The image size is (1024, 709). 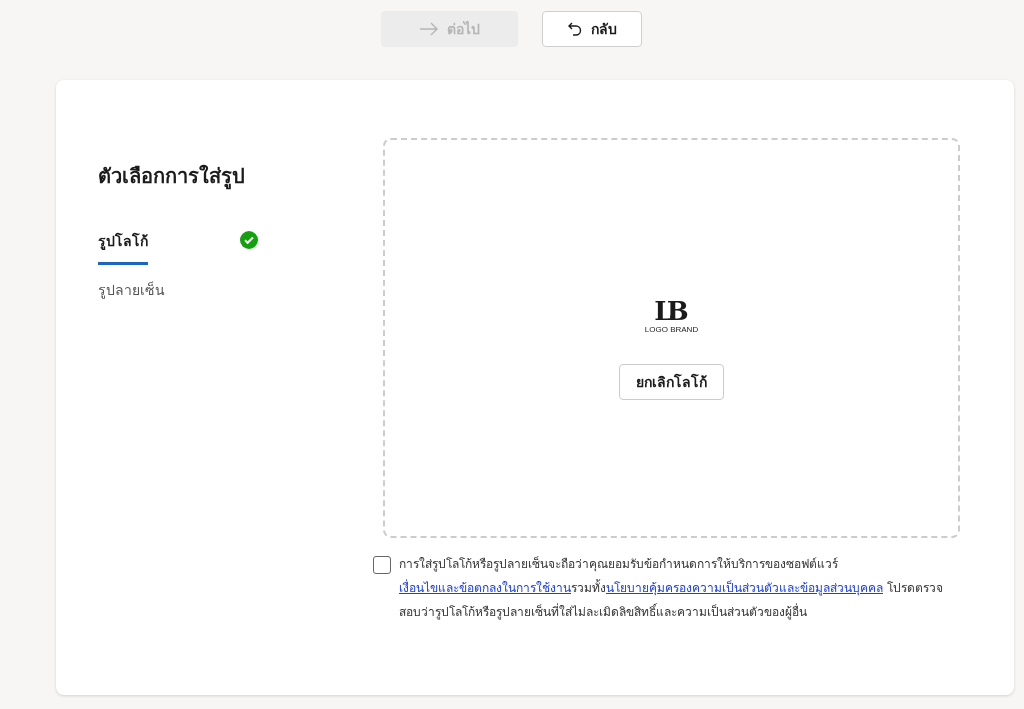 I want to click on option-tab: รูปลายเซ็น, so click(x=131, y=296).